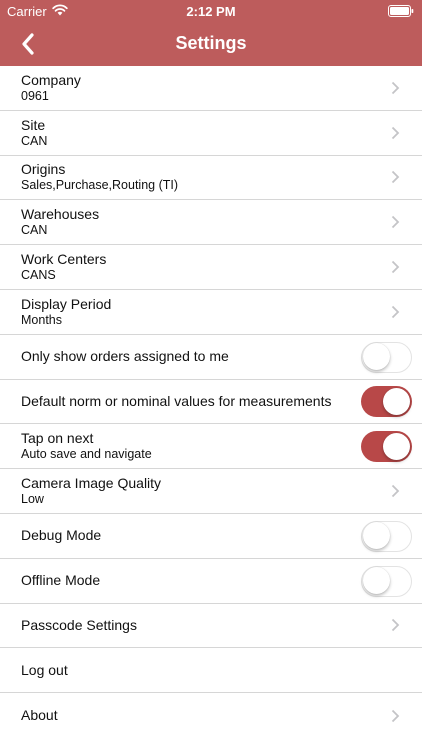  I want to click on row-title: Display Period, so click(66, 303).